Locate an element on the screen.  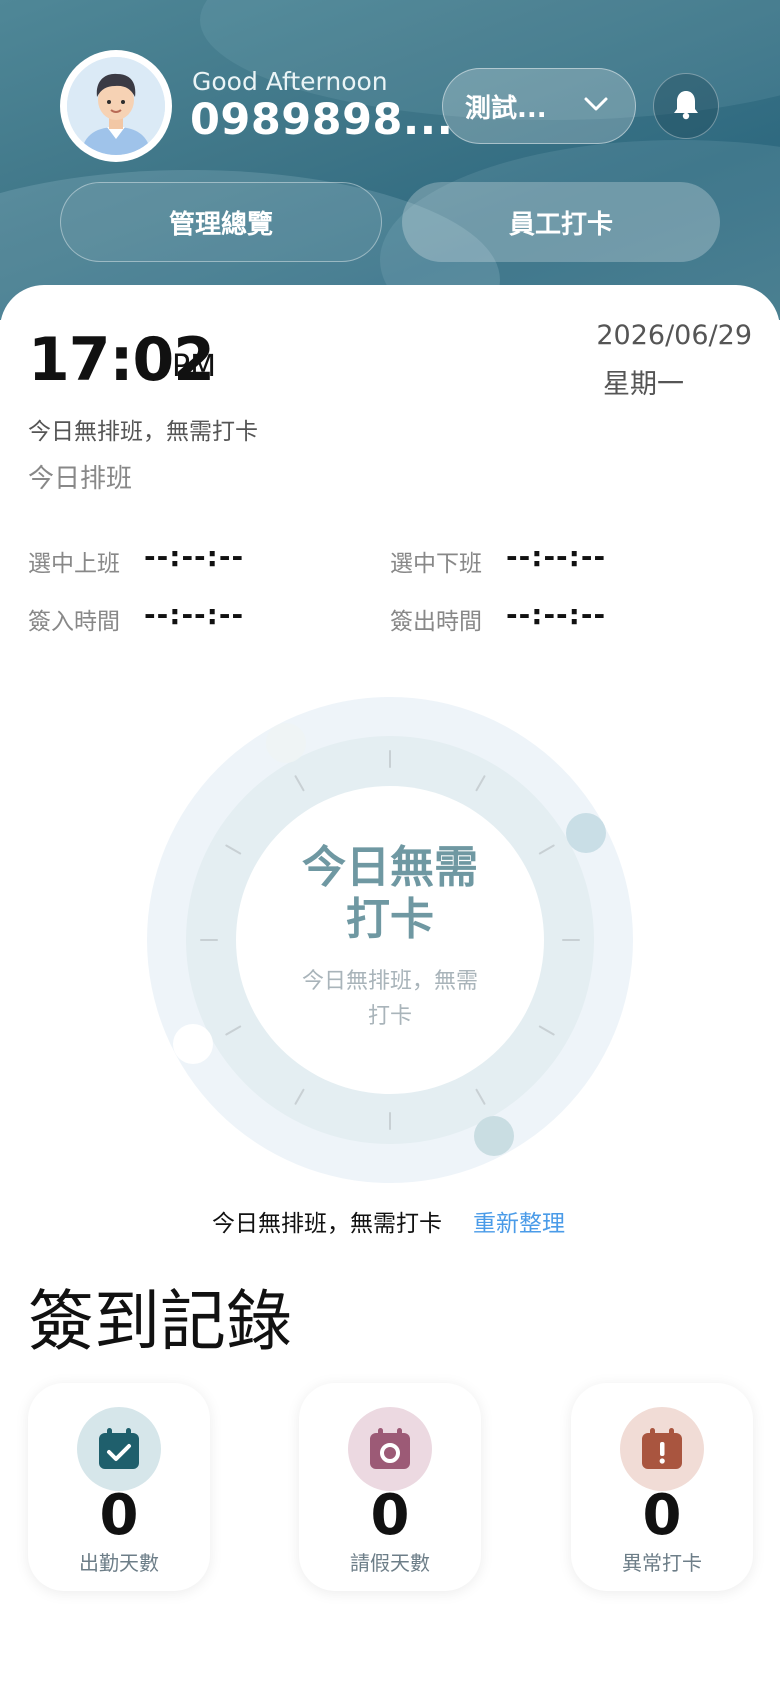
avatar-image is located at coordinates (116, 106).